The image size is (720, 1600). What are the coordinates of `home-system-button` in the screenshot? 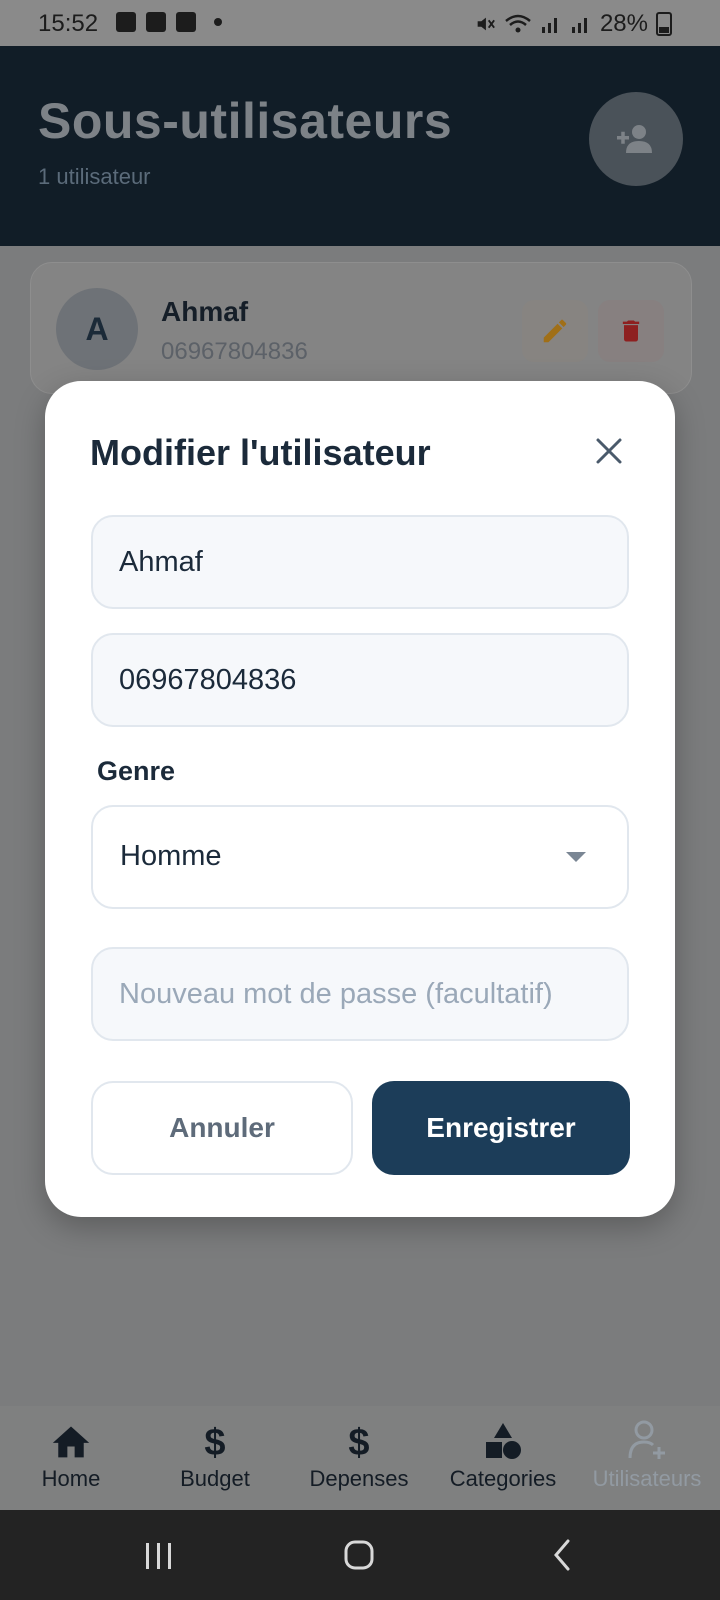 It's located at (359, 1557).